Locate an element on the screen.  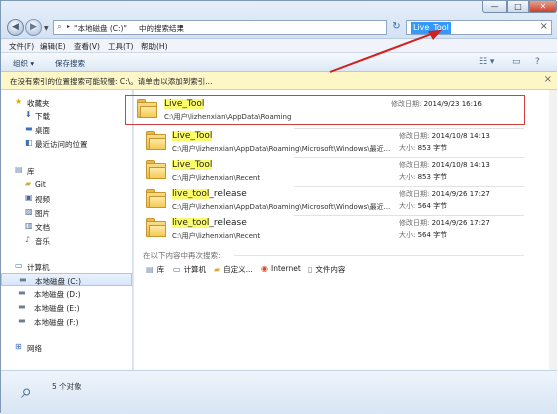
search-again-label: 在以下内容中再次搜索: is located at coordinates (182, 255).